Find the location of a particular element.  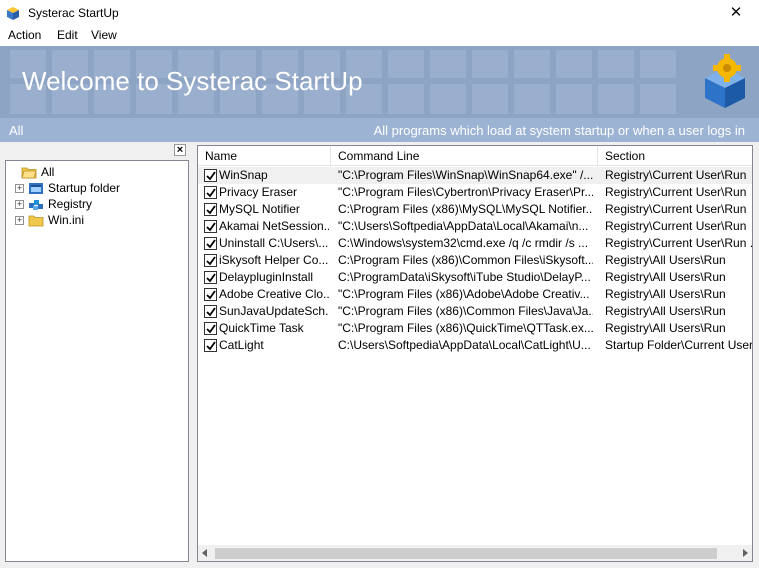

scroll-left-icon is located at coordinates (204, 553).